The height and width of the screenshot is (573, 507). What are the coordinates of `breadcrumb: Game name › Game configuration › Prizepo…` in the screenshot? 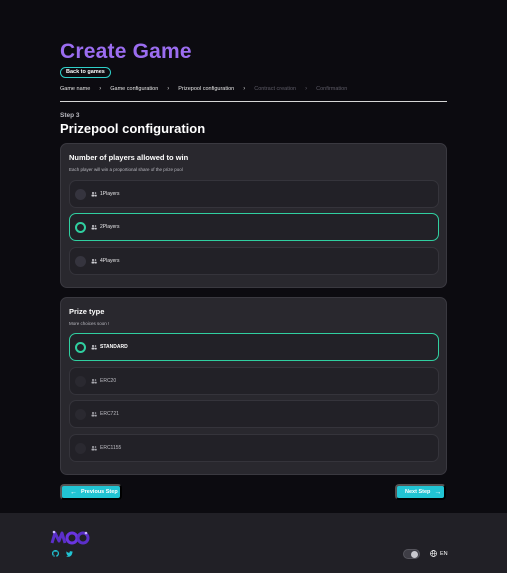 It's located at (253, 89).